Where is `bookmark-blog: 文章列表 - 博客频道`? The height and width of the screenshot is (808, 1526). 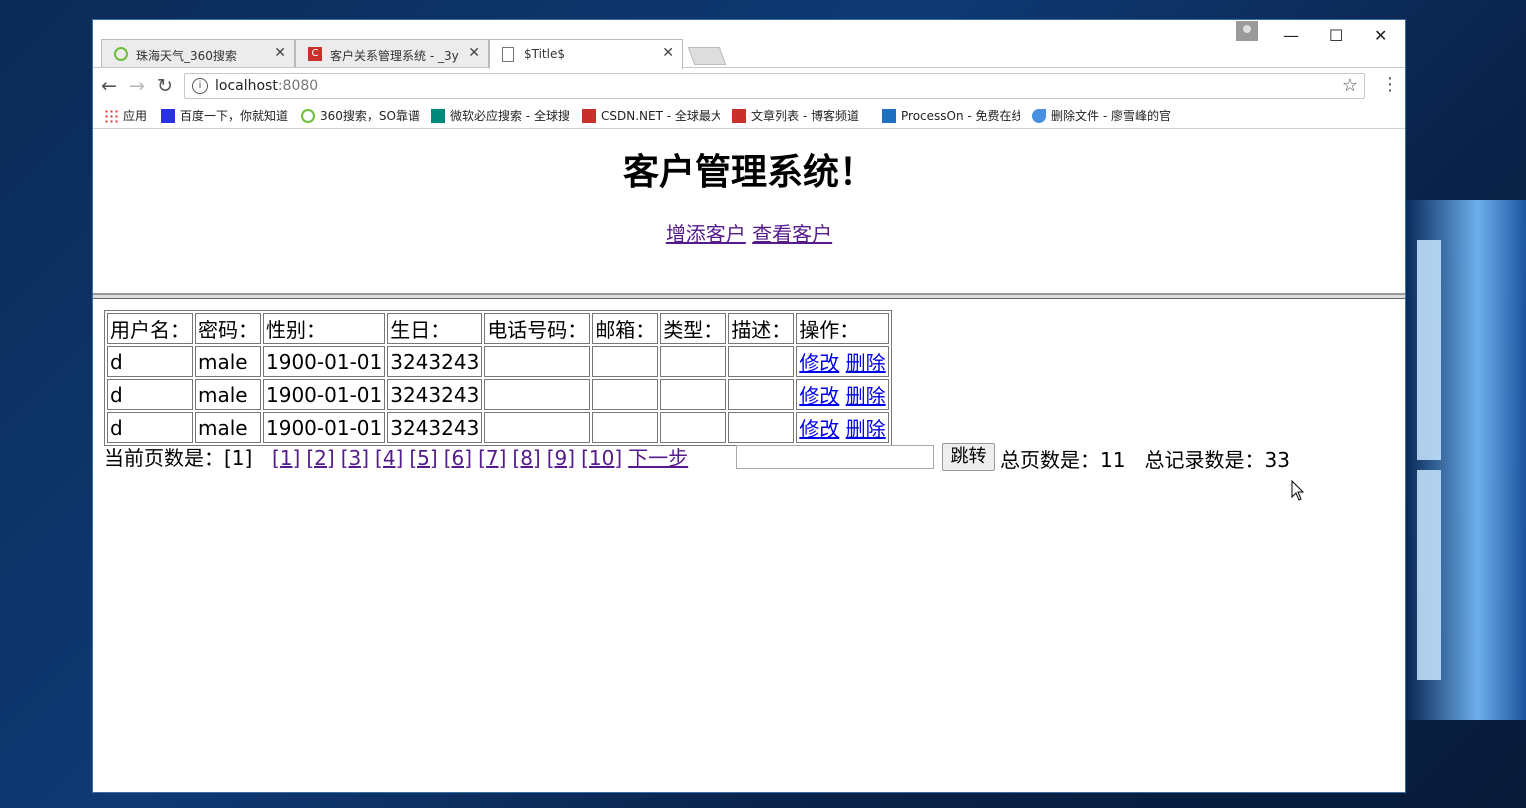
bookmark-blog: 文章列表 - 博客频道 is located at coordinates (800, 115).